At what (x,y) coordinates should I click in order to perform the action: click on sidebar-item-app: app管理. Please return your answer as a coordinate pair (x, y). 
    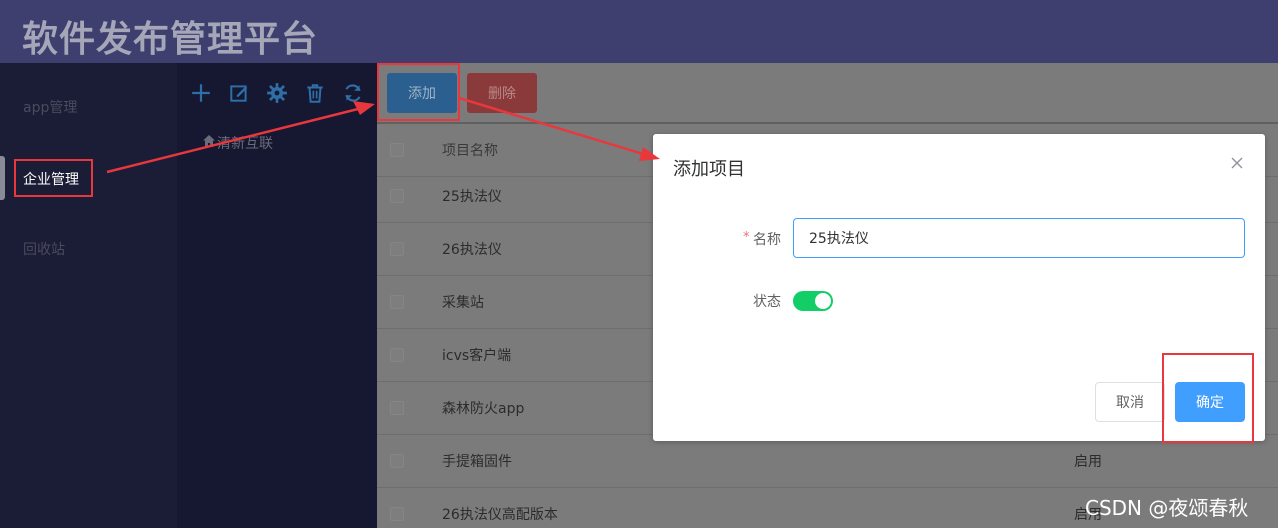
    Looking at the image, I should click on (50, 107).